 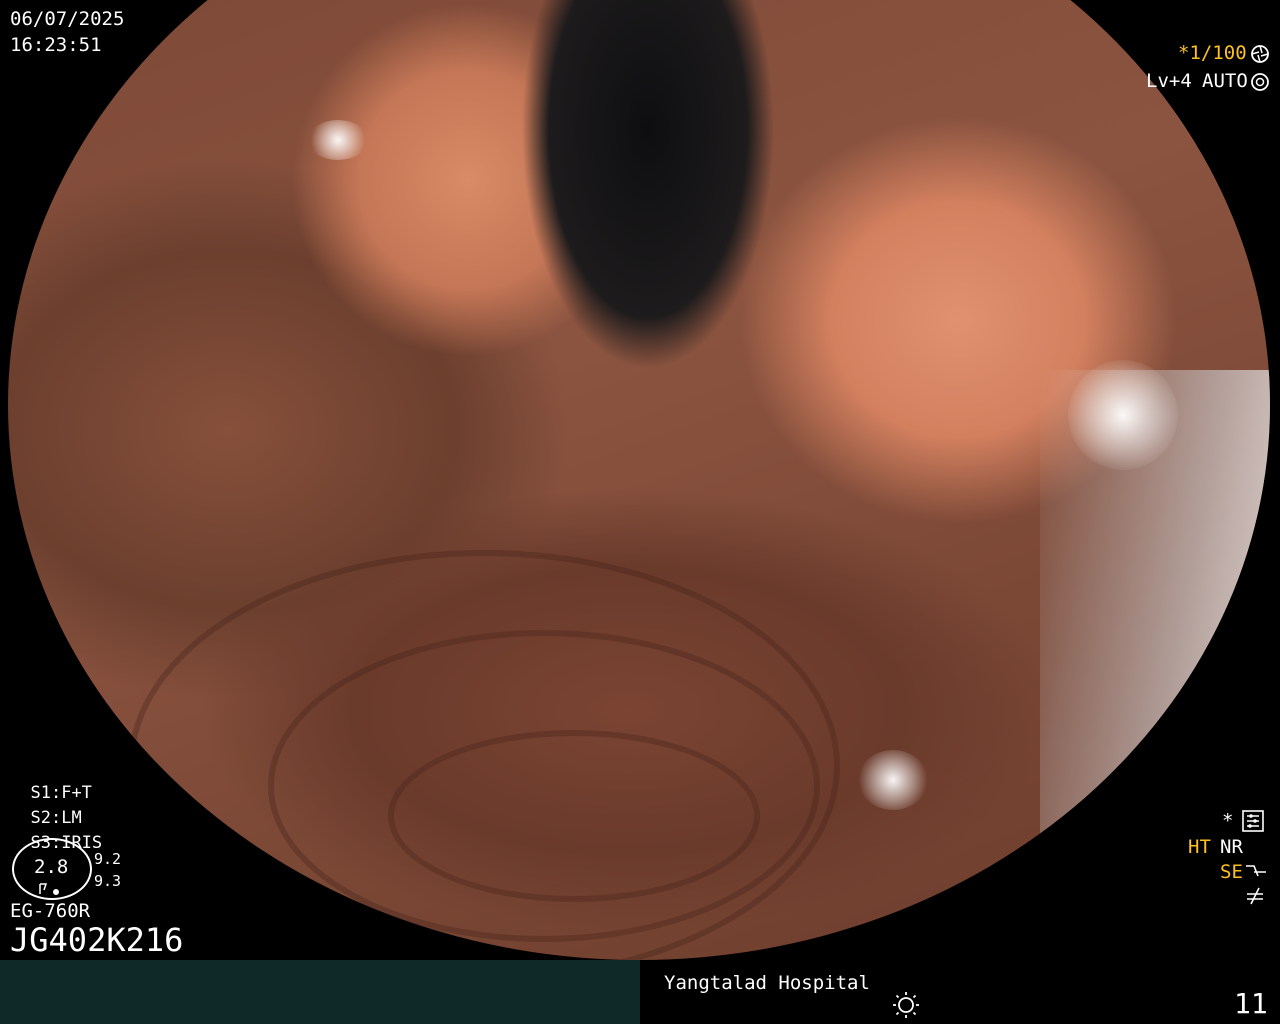 I want to click on scope-model: EG-760R, so click(x=50, y=911).